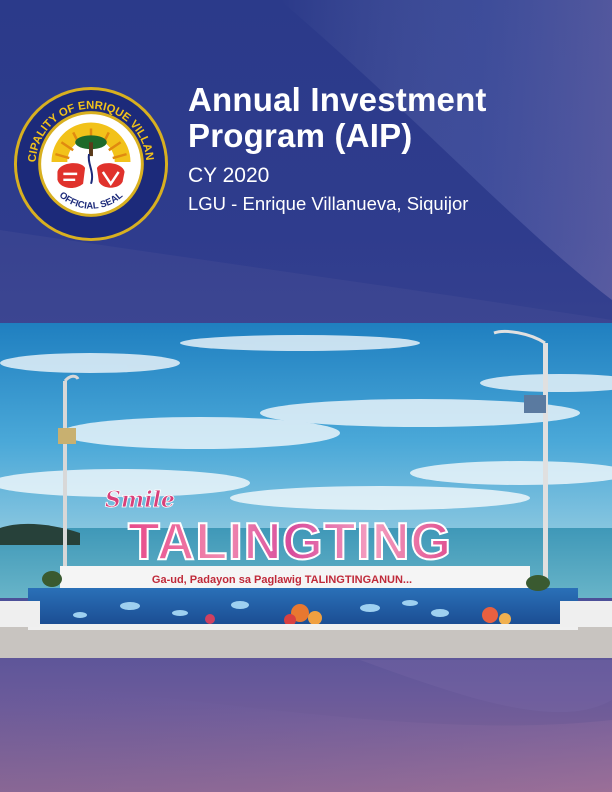 Image resolution: width=612 pixels, height=792 pixels. I want to click on calendar-year: CY 2020, so click(229, 175).